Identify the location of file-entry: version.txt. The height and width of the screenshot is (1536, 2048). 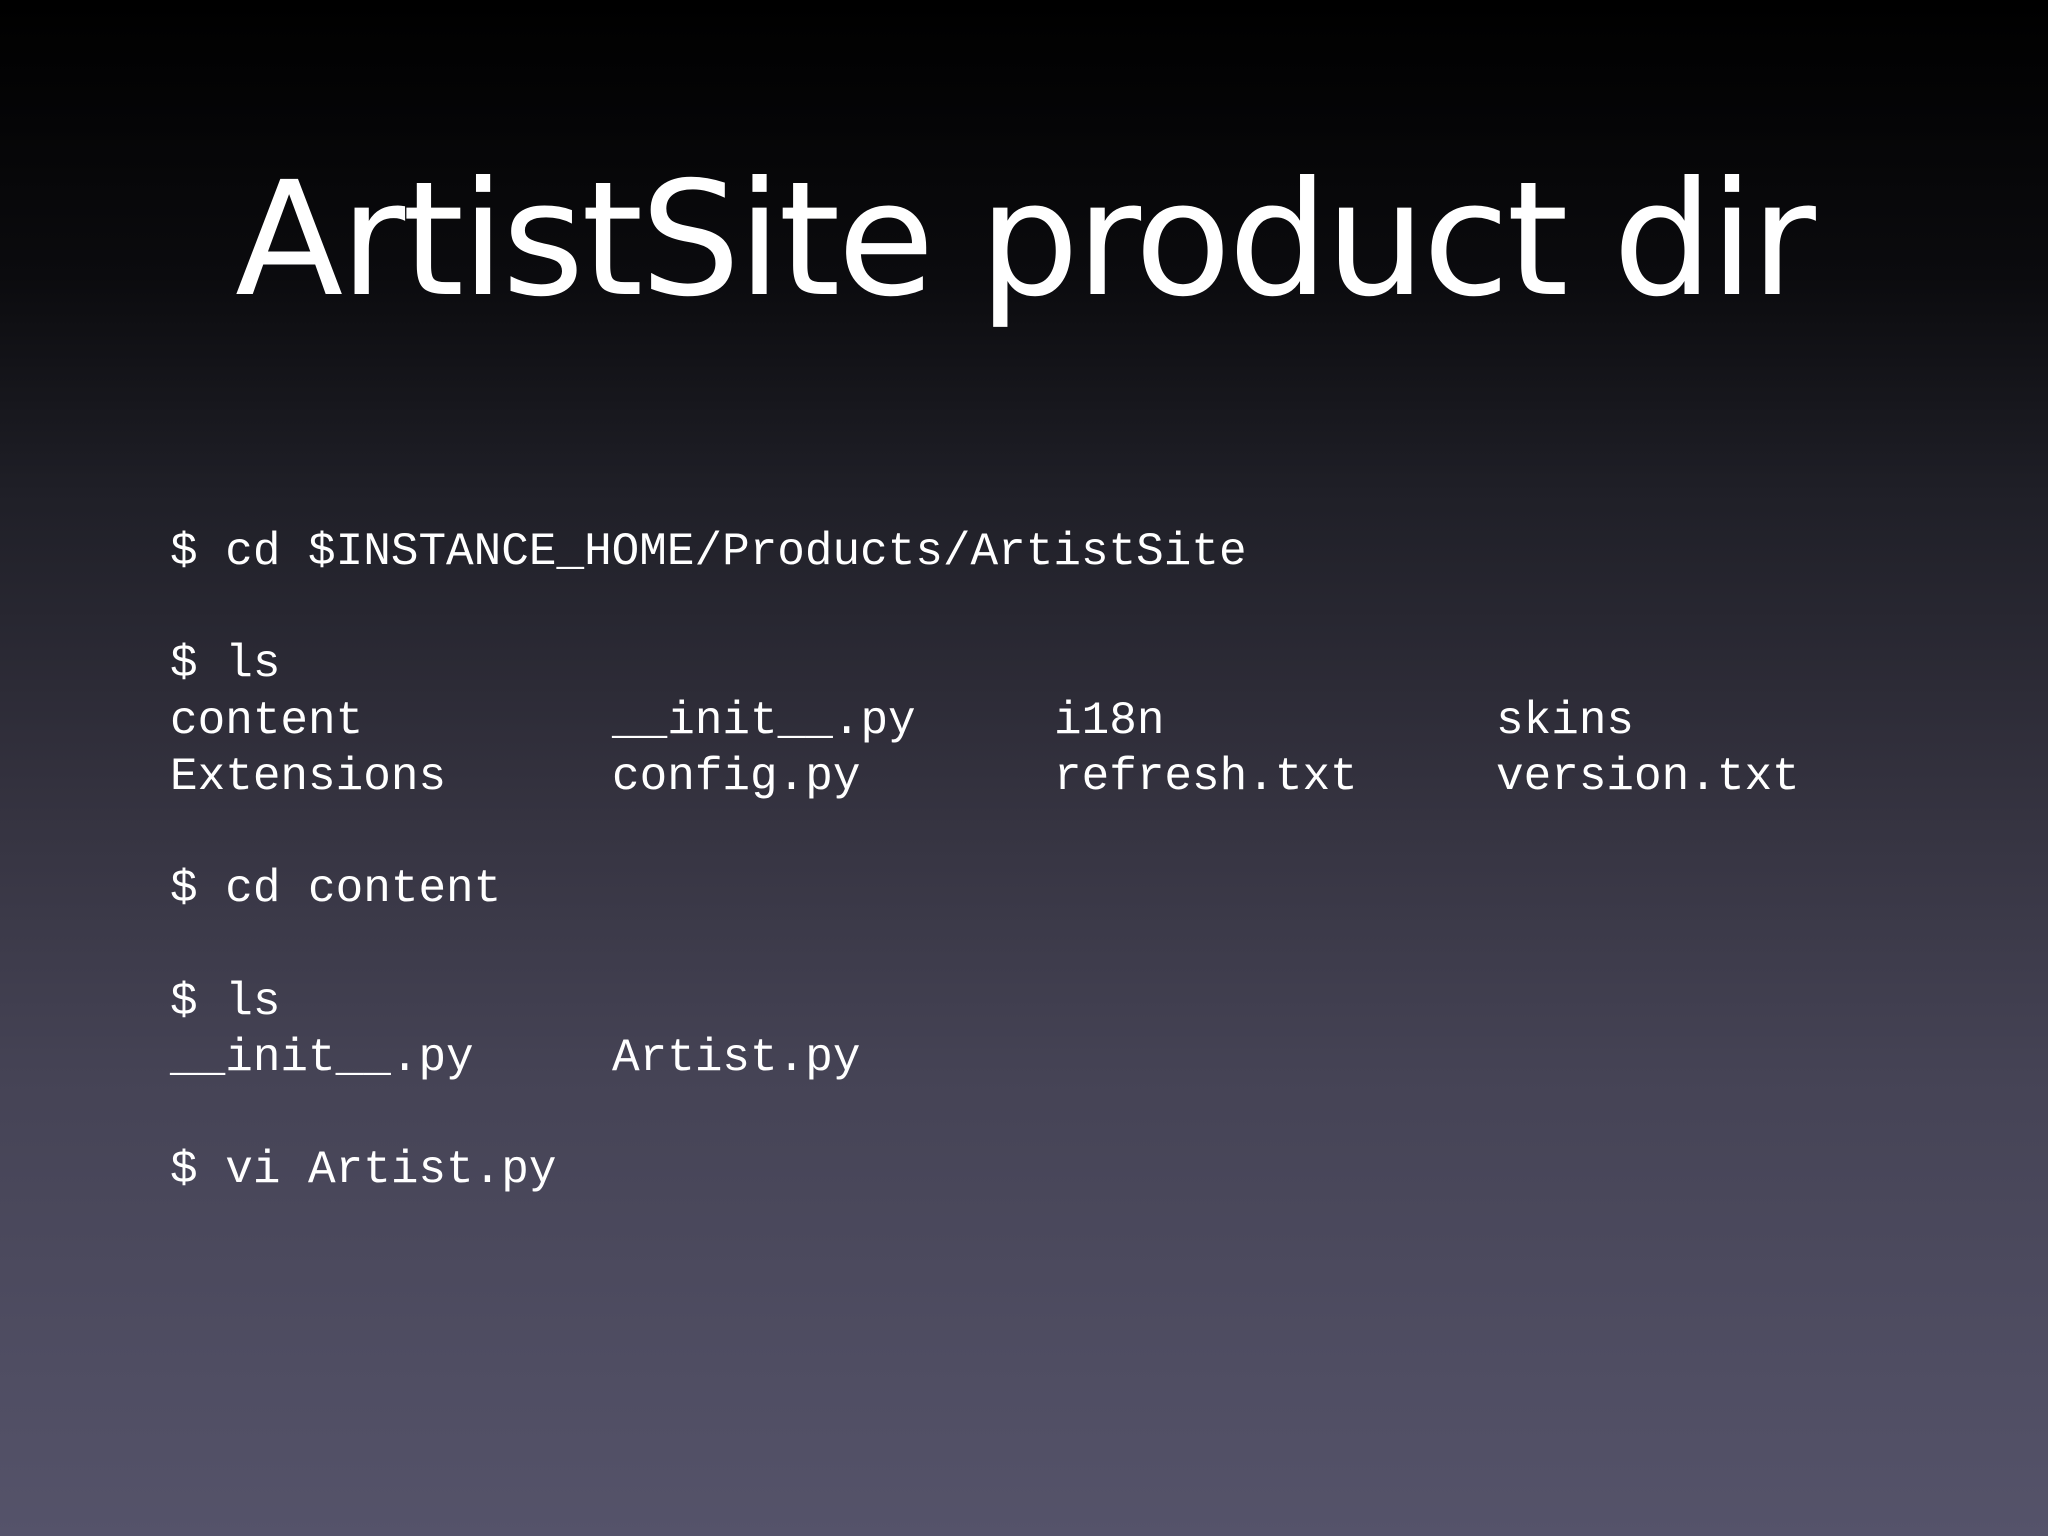
(1648, 776).